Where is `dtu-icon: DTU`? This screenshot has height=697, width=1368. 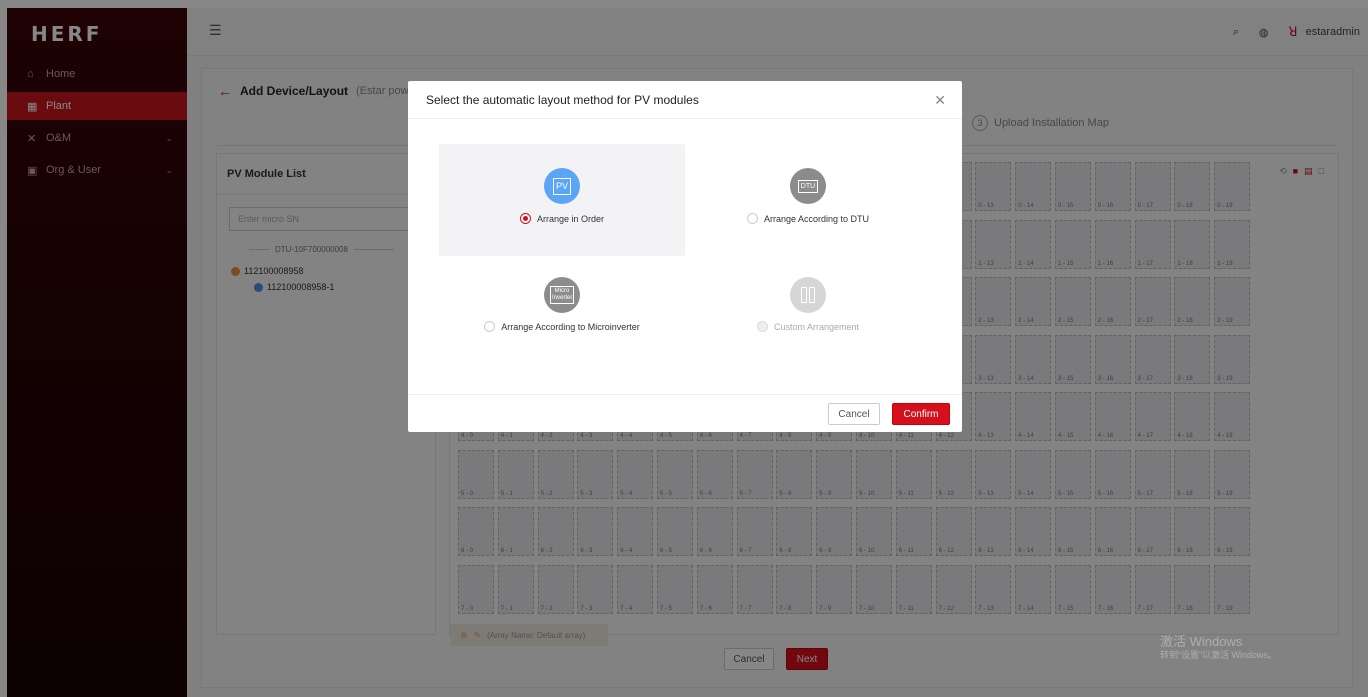 dtu-icon: DTU is located at coordinates (808, 186).